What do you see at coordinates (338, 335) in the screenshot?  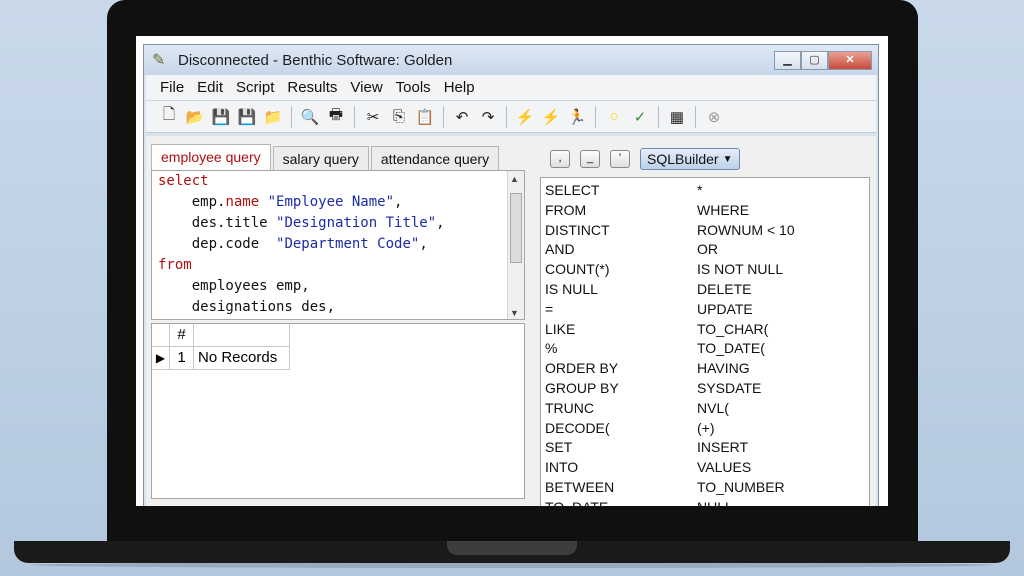 I see `grid-header-row: #` at bounding box center [338, 335].